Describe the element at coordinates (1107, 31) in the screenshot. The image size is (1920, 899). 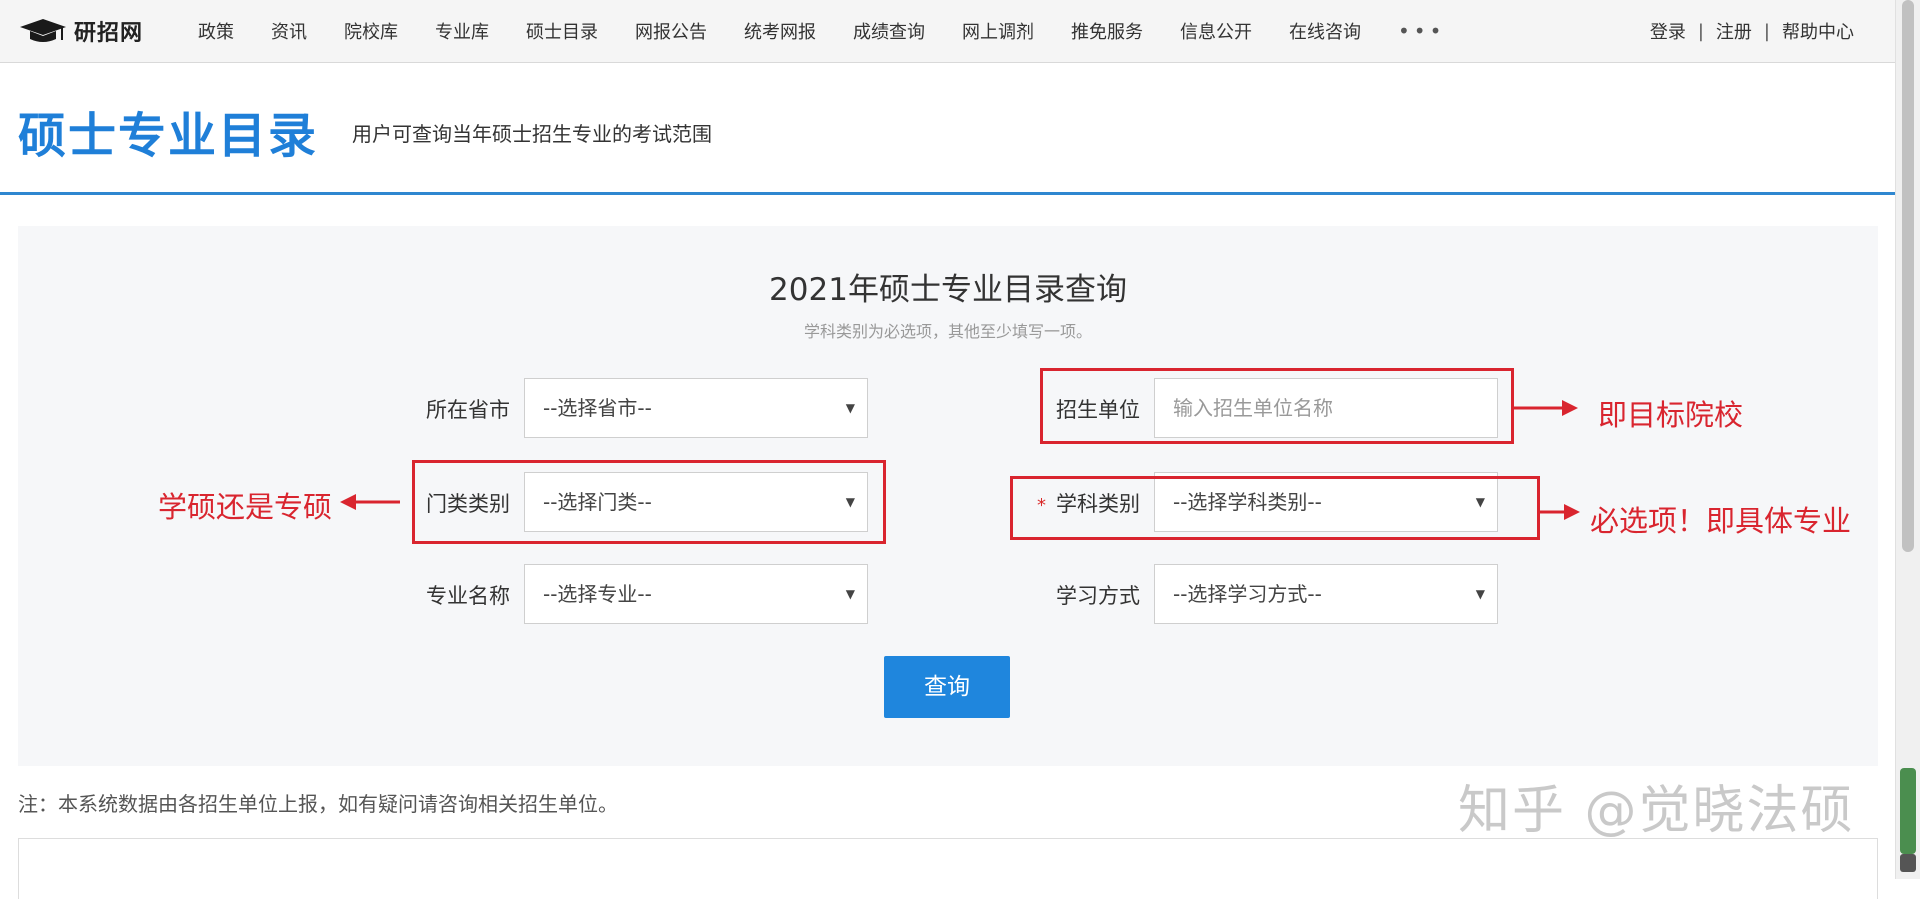
I see `nav-item-recommendation: 推免服务` at that location.